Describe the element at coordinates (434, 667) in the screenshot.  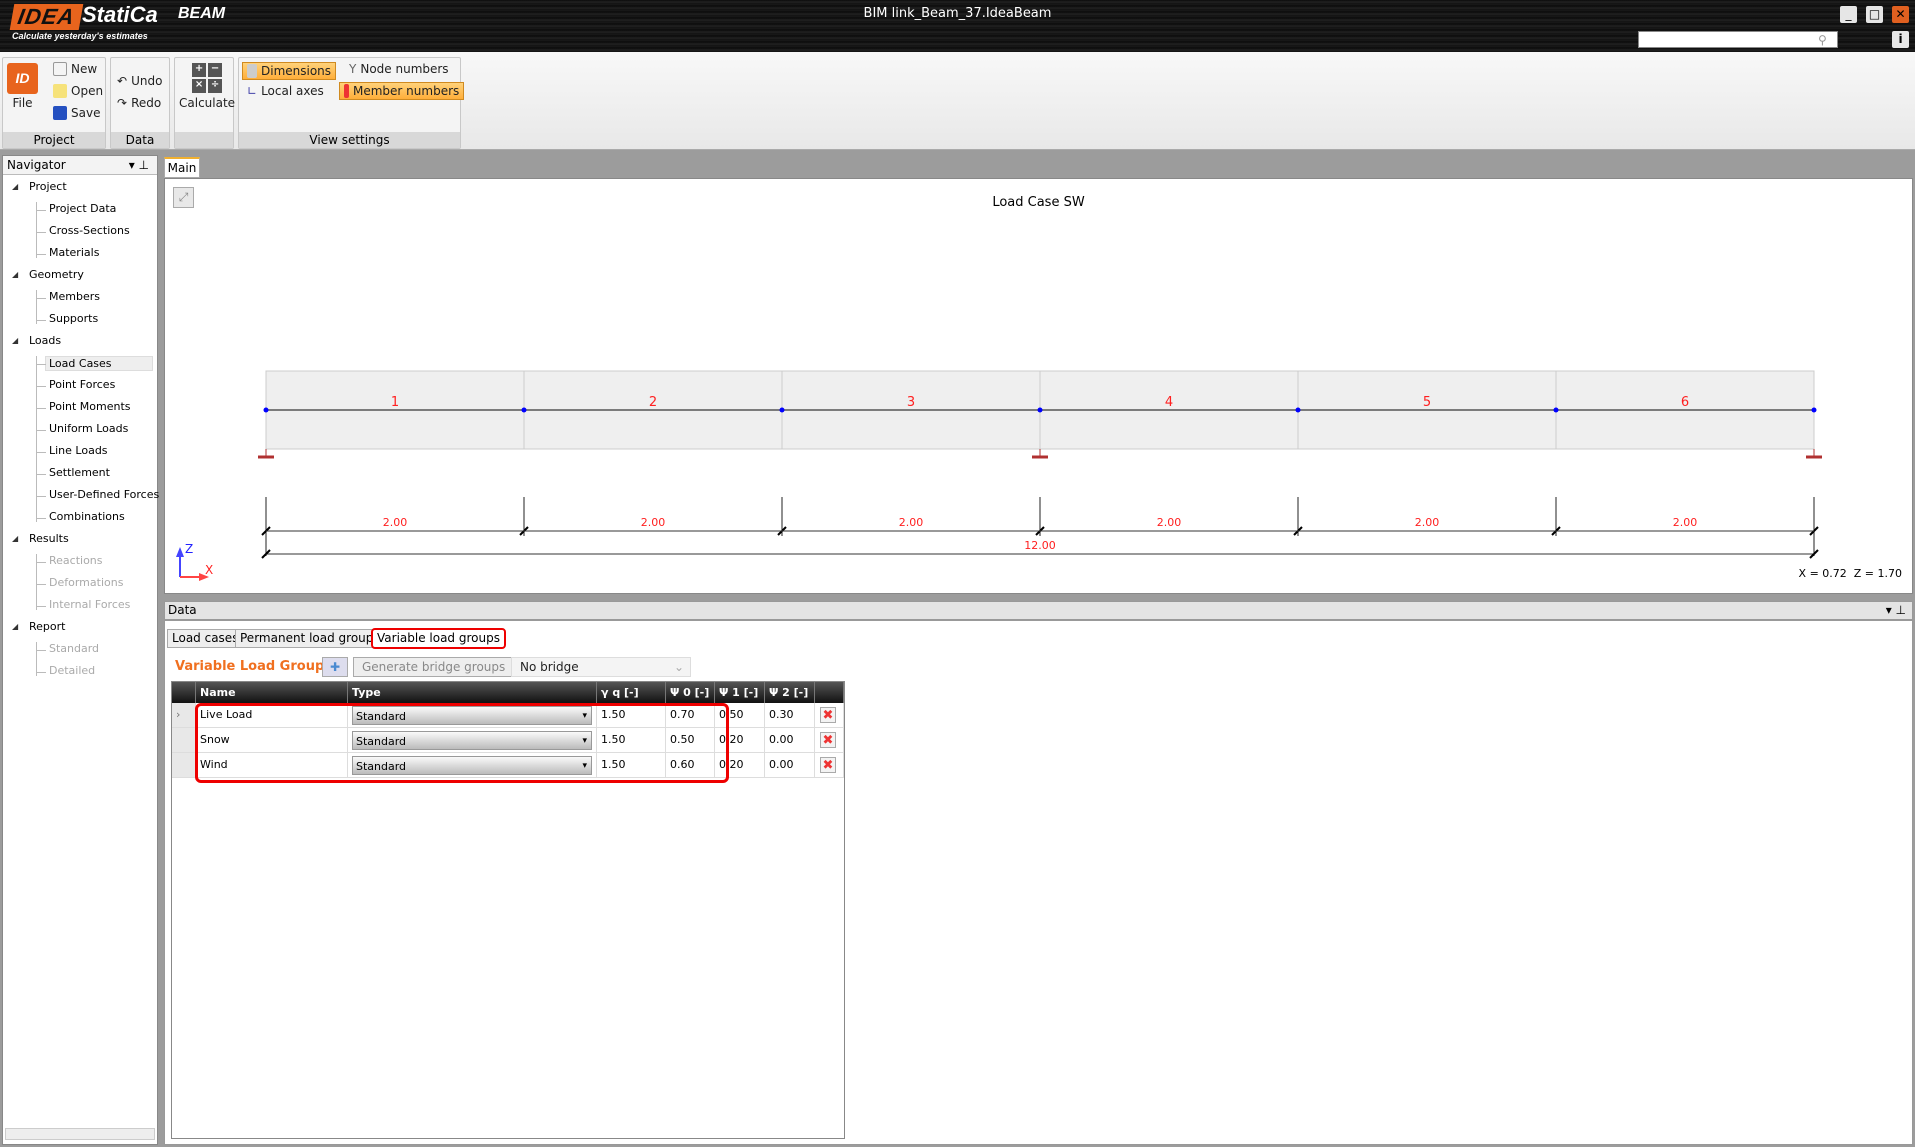
I see `generate-bridge-groups-button: Generate bridge groups` at that location.